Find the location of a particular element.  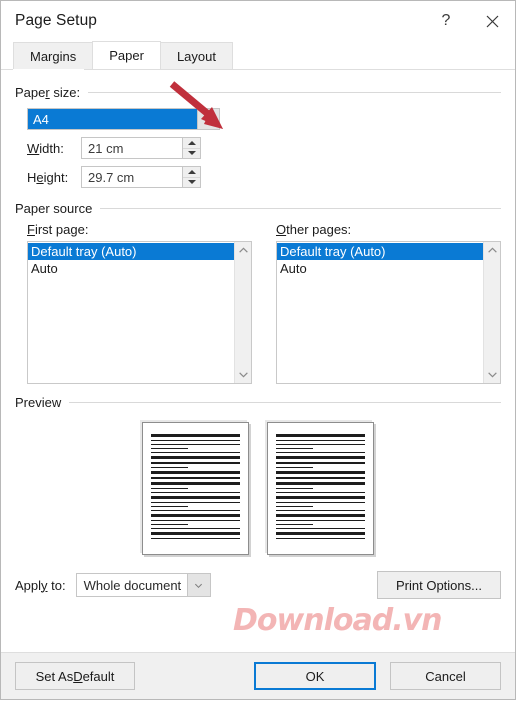

height-row: Height: 29.7 cm is located at coordinates (264, 177).